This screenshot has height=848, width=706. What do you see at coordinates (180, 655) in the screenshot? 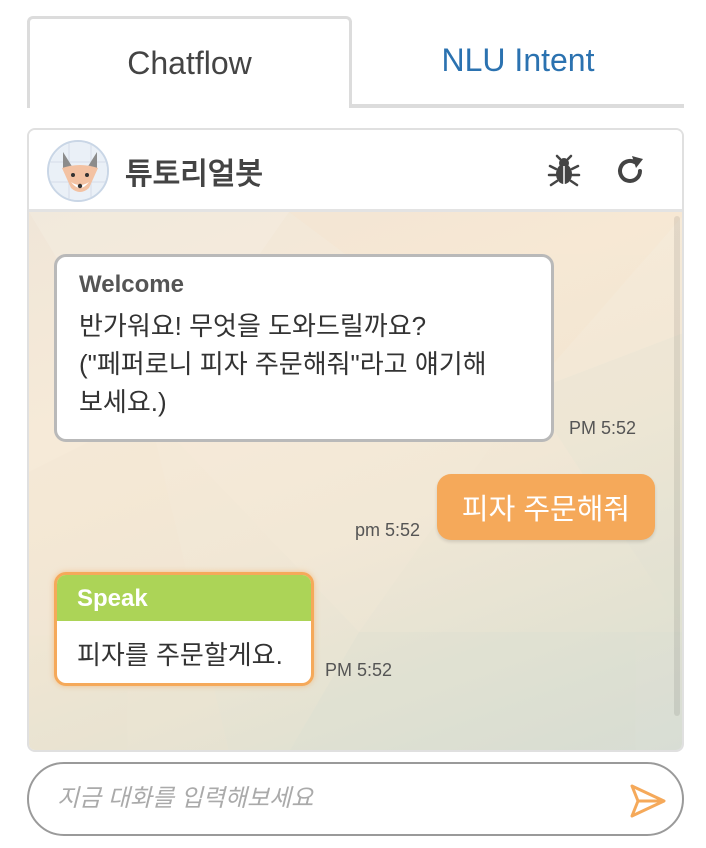
I see `speak-text: 피자를 주문할게요.` at bounding box center [180, 655].